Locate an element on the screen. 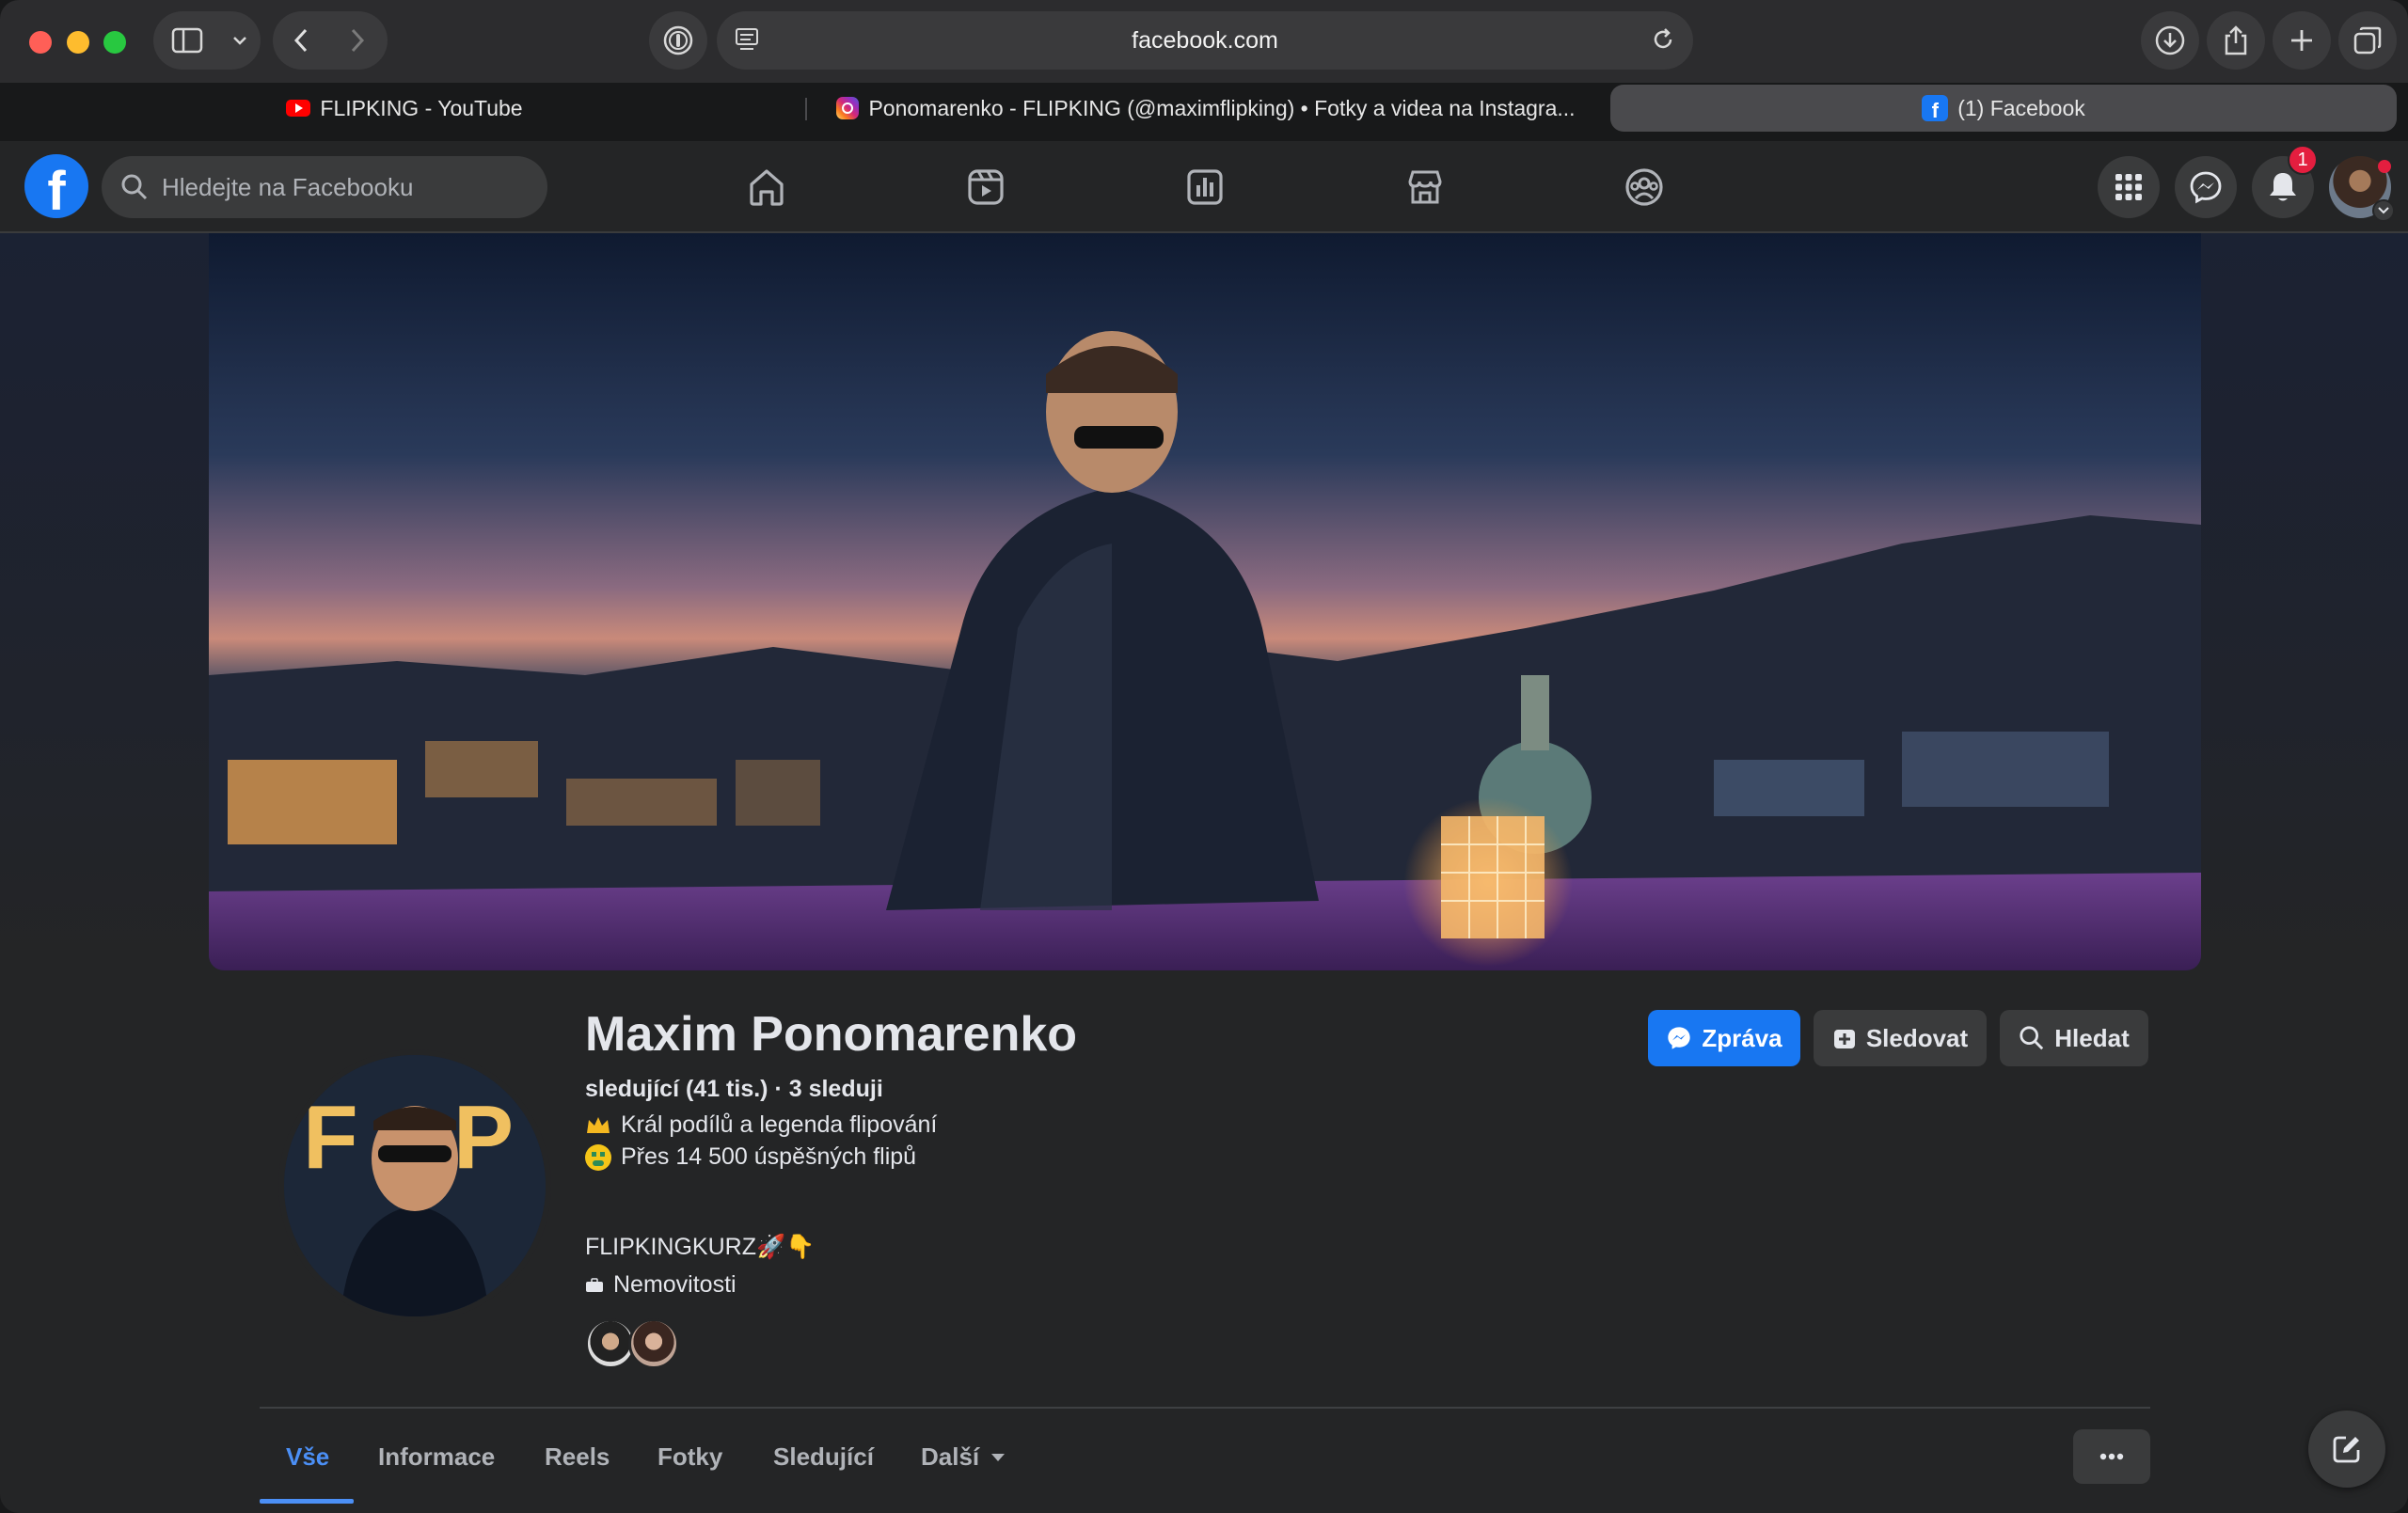  tab-followers: Sledující is located at coordinates (824, 1457).